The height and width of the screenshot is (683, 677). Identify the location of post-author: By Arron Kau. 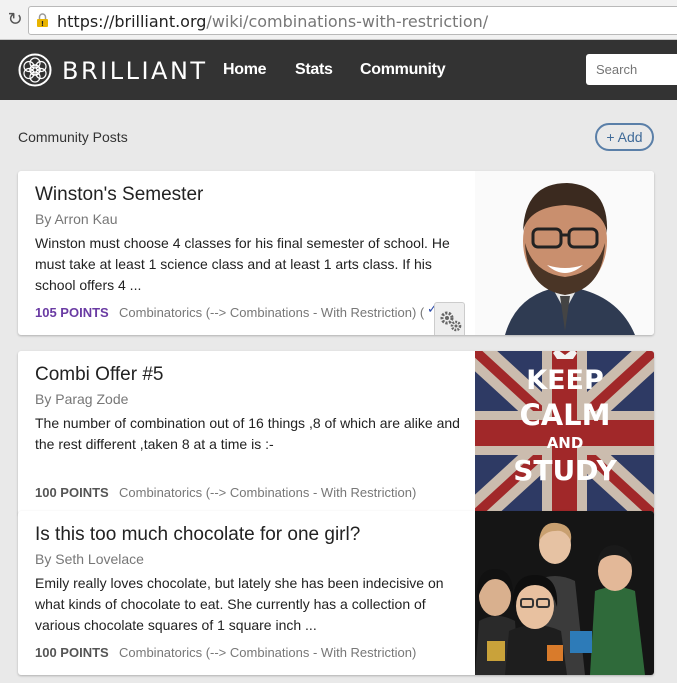
(76, 219).